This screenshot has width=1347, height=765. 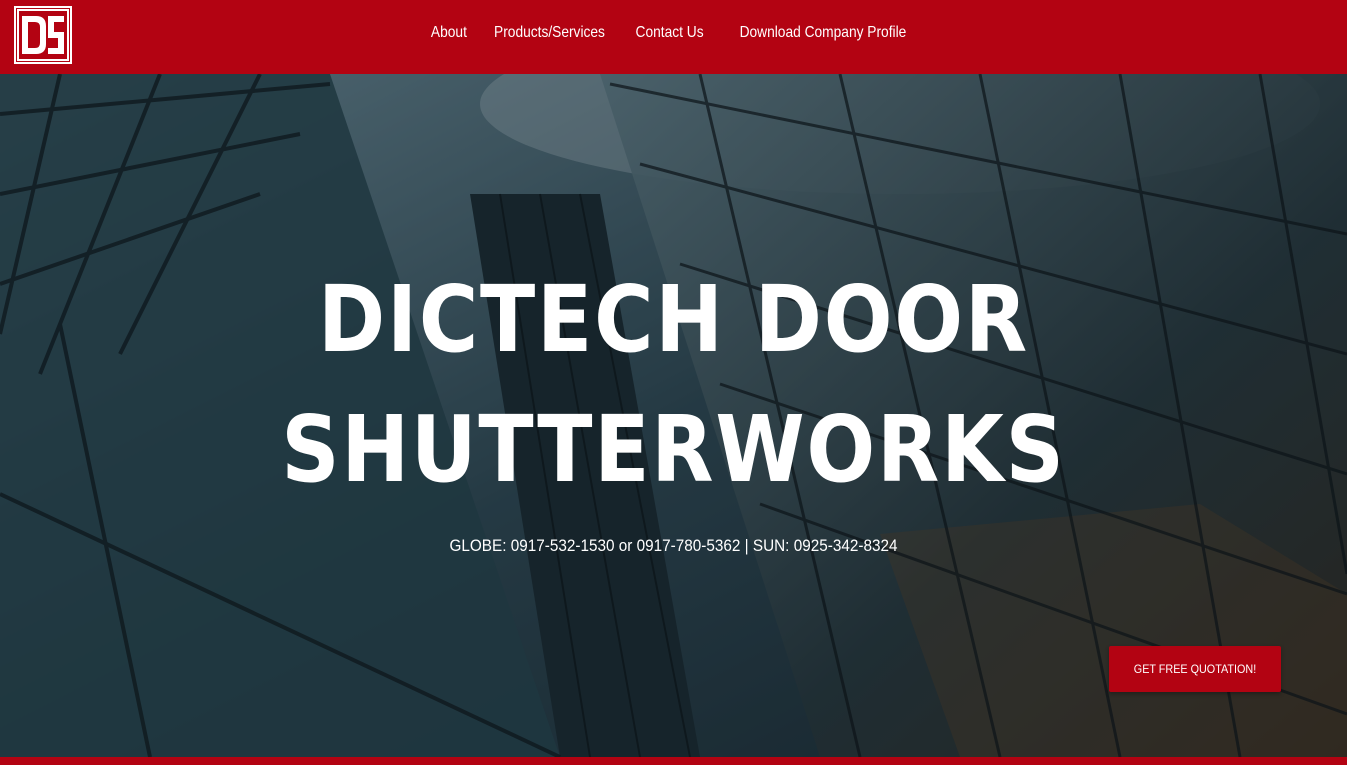 I want to click on bottom-accent-bar, so click(x=673, y=761).